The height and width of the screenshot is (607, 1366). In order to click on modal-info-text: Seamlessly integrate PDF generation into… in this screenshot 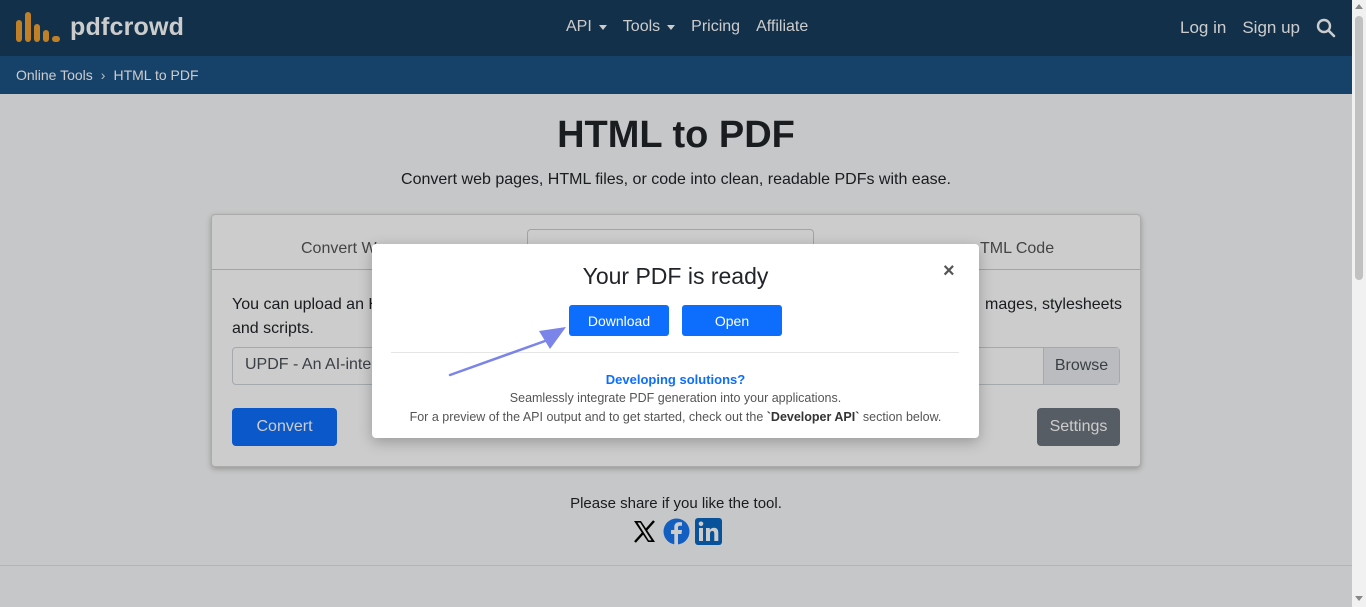, I will do `click(675, 398)`.